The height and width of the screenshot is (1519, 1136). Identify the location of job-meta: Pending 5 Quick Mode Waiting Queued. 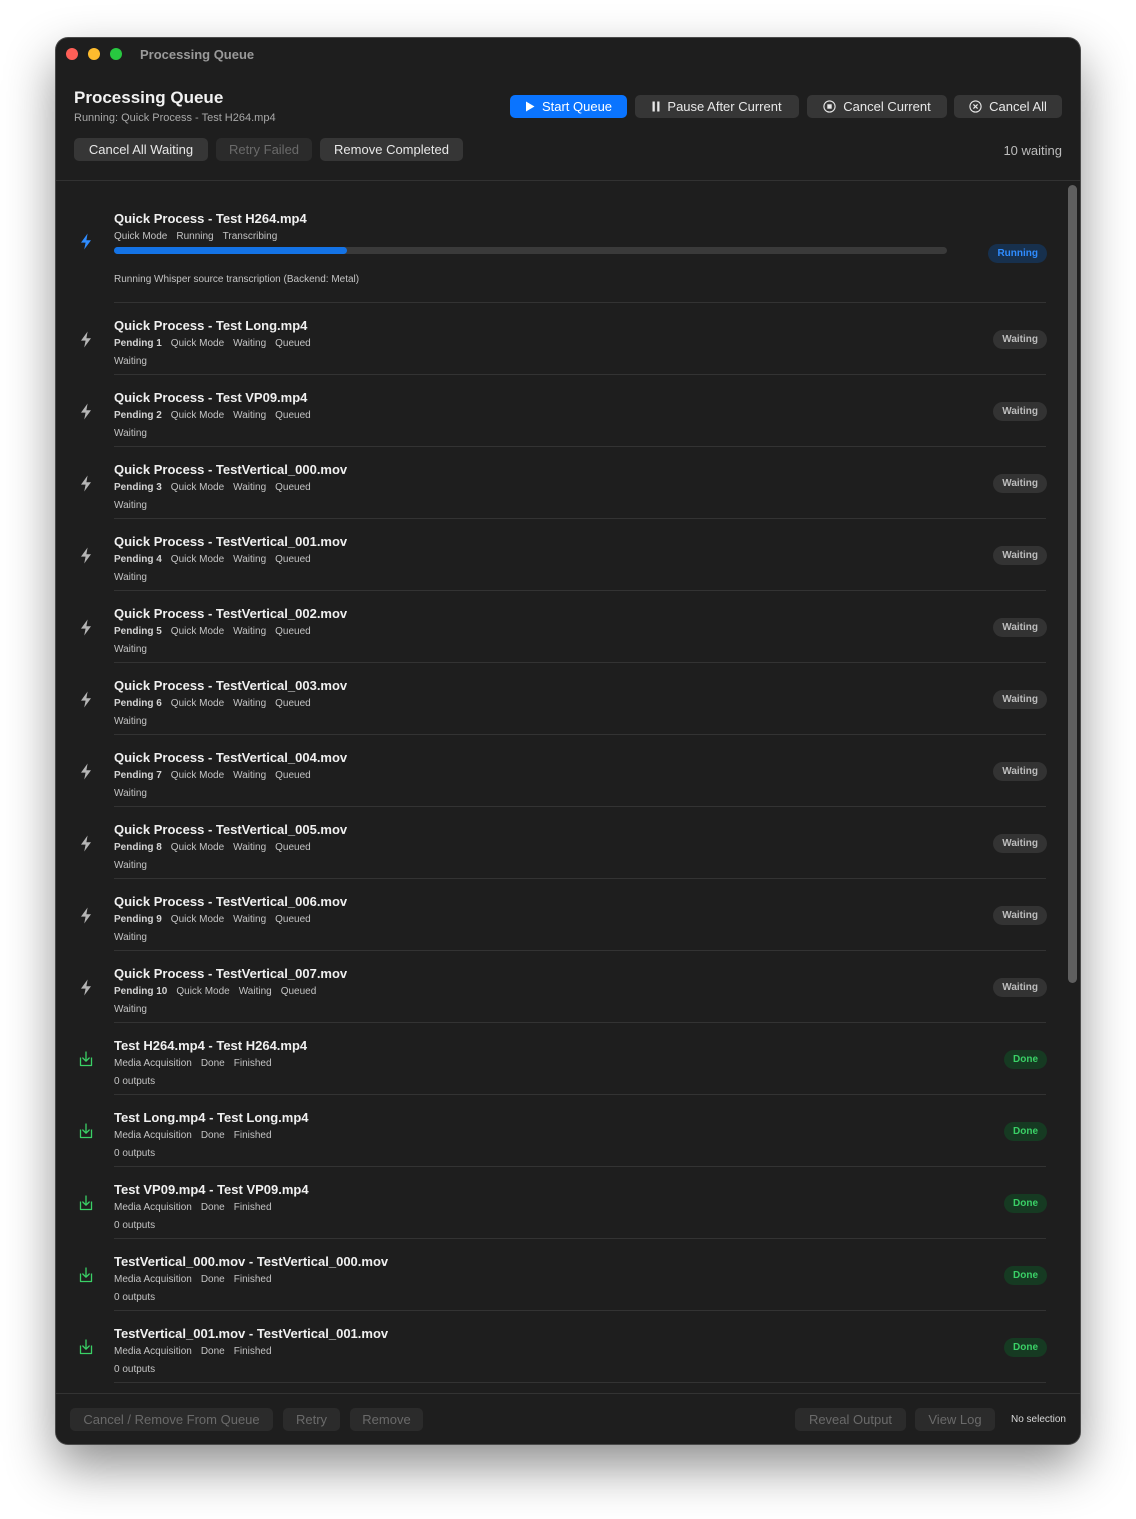
(217, 631).